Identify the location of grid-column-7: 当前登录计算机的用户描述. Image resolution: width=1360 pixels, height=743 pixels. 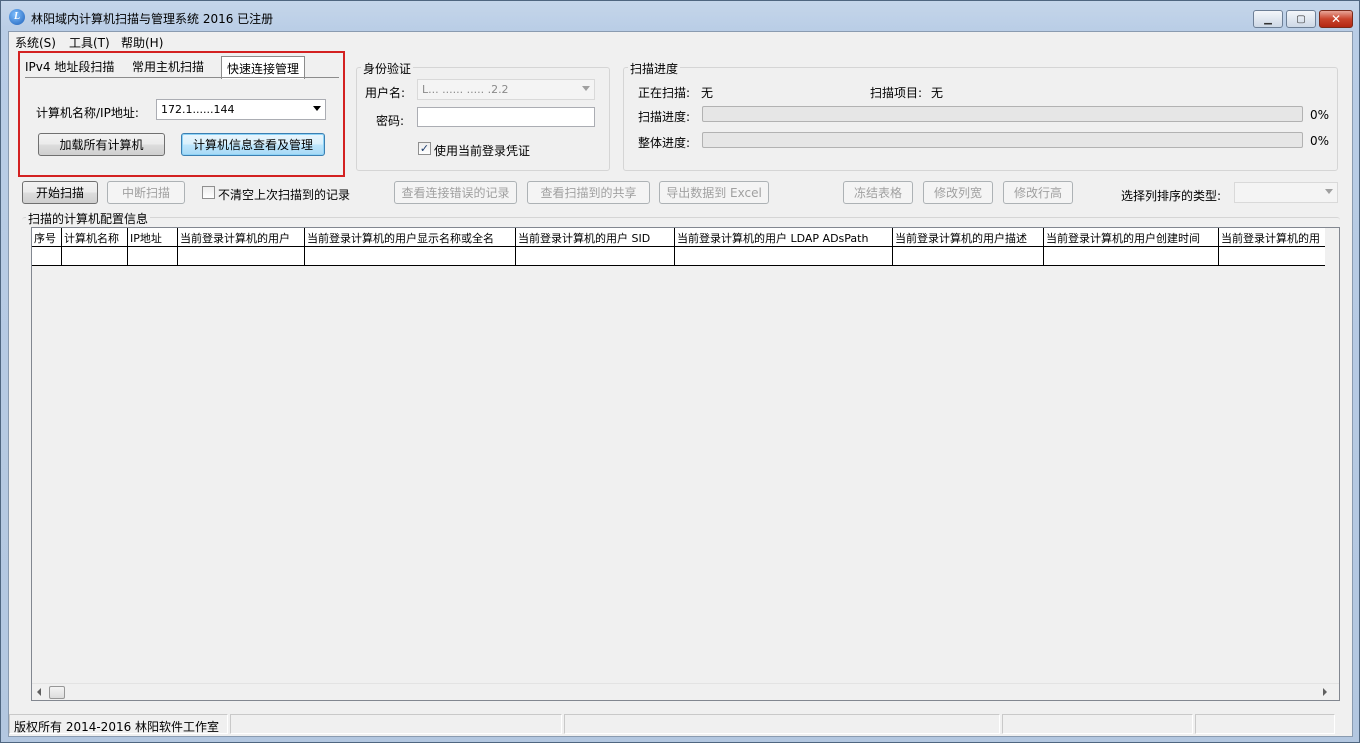
(968, 246).